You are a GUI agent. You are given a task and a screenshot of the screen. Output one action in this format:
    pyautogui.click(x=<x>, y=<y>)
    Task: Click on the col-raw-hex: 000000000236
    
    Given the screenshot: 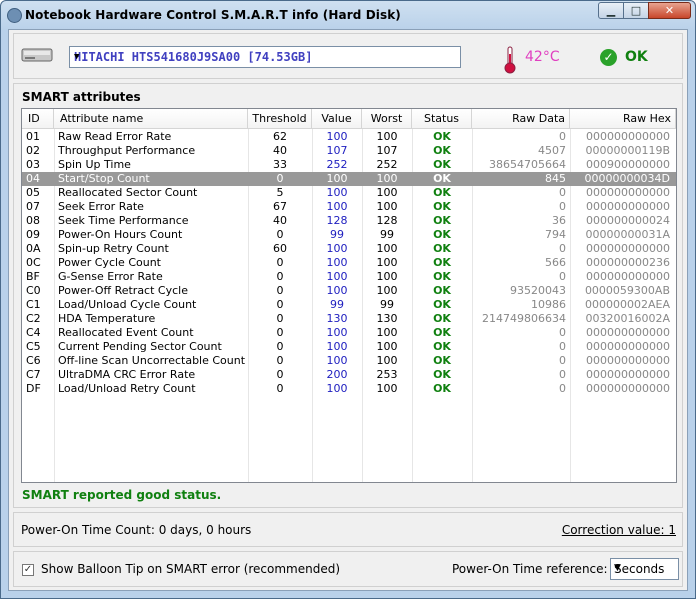 What is the action you would take?
    pyautogui.click(x=628, y=262)
    